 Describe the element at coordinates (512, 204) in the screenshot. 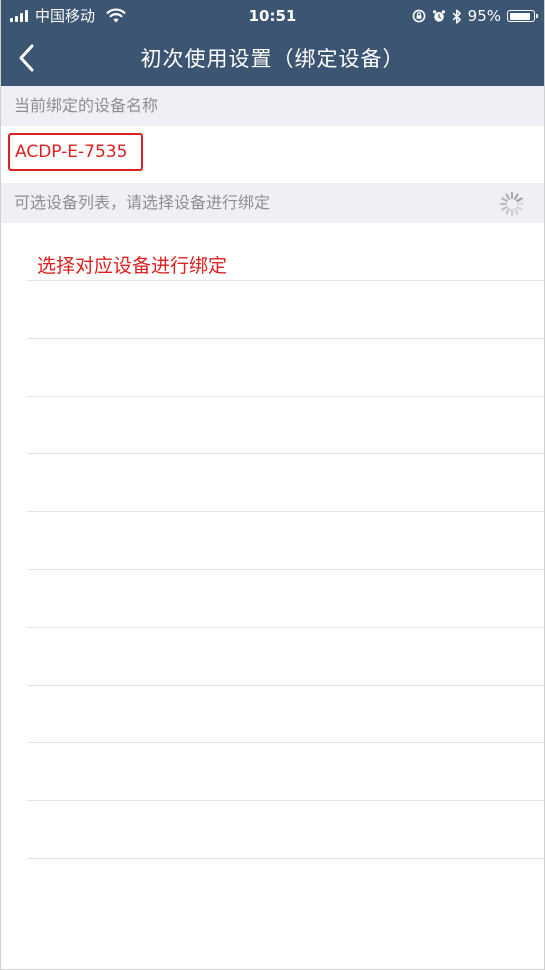

I see `spinner-icon` at that location.